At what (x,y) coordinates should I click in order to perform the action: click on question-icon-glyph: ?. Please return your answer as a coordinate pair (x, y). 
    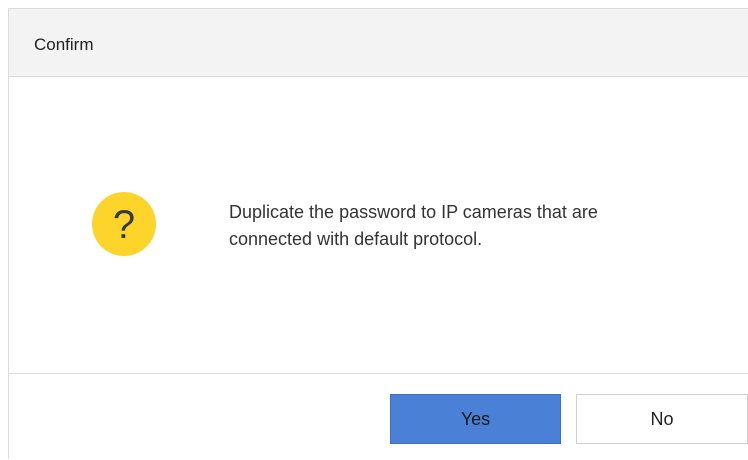
    Looking at the image, I should click on (124, 225).